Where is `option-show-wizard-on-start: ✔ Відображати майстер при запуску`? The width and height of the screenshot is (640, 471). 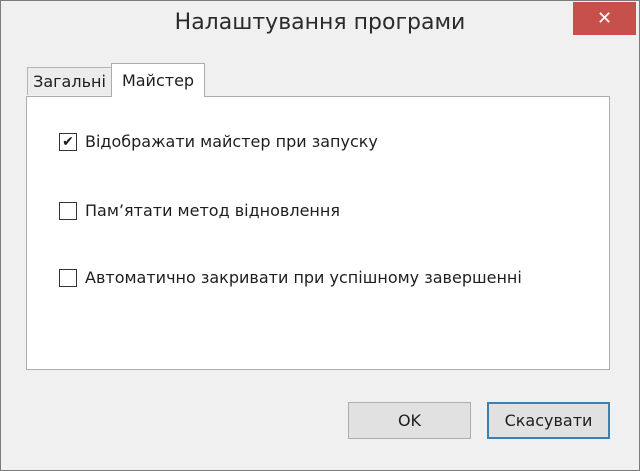 option-show-wizard-on-start: ✔ Відображати майстер при запуску is located at coordinates (218, 141).